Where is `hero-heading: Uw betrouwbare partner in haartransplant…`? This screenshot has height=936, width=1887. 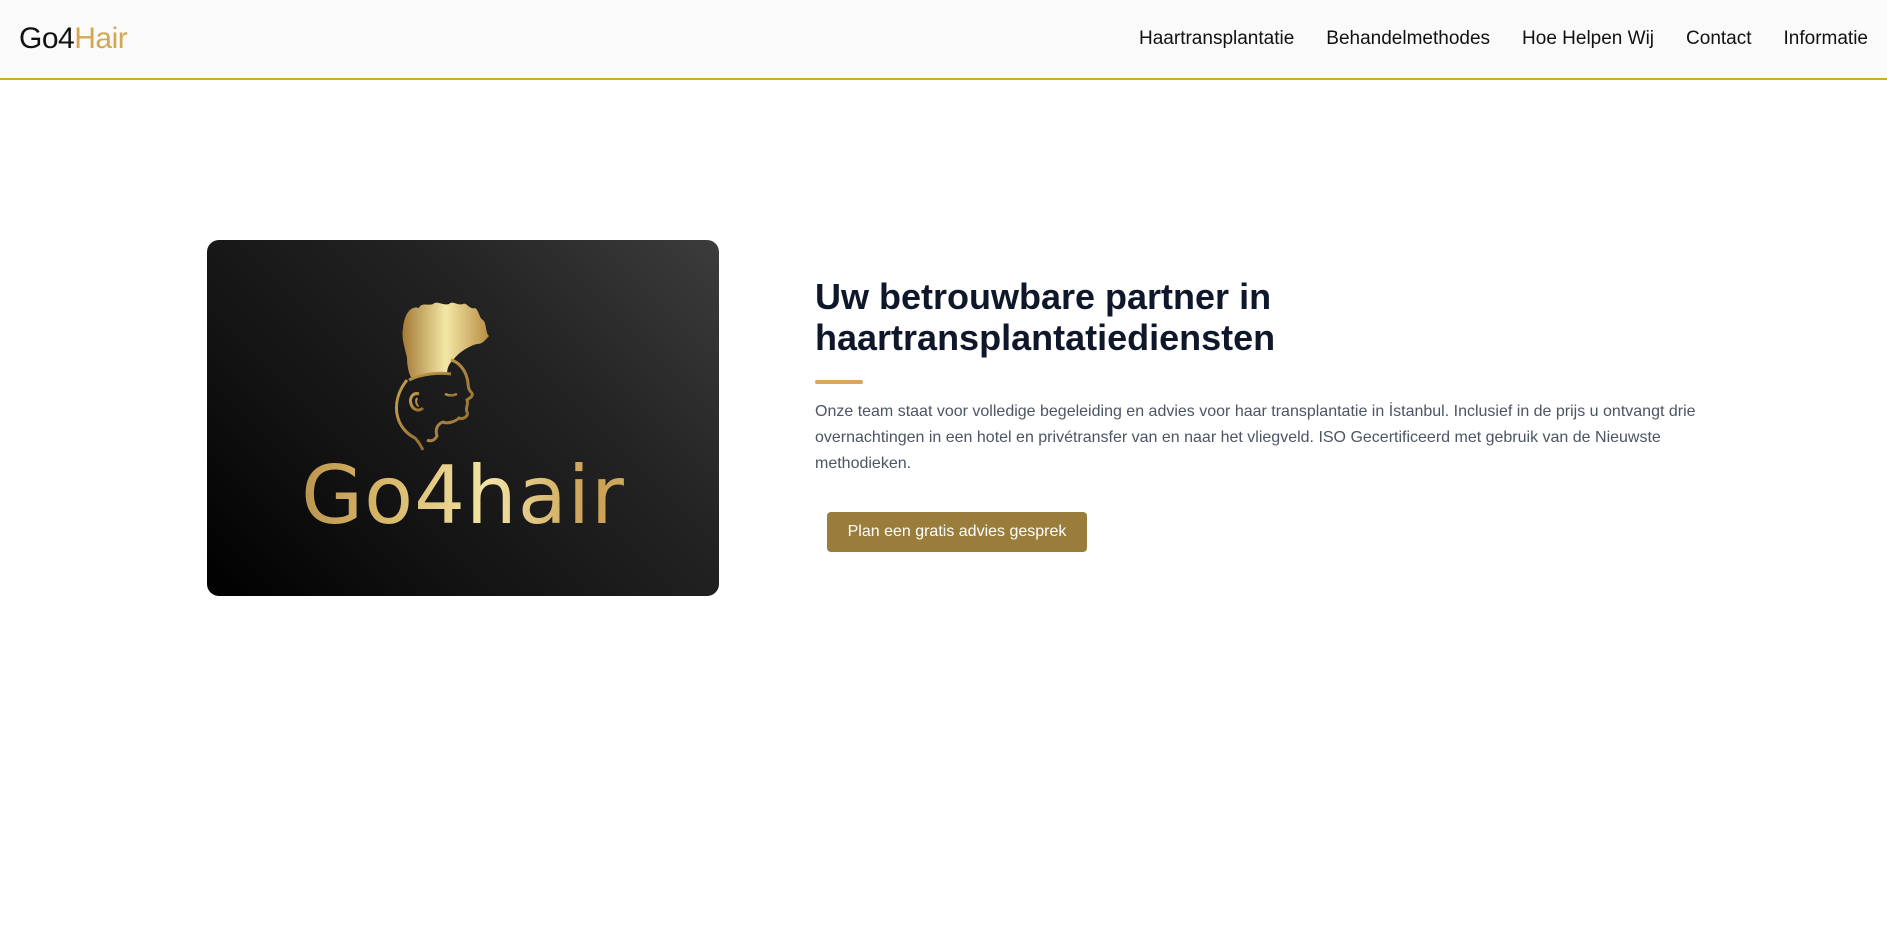 hero-heading: Uw betrouwbare partner in haartransplant… is located at coordinates (1045, 317).